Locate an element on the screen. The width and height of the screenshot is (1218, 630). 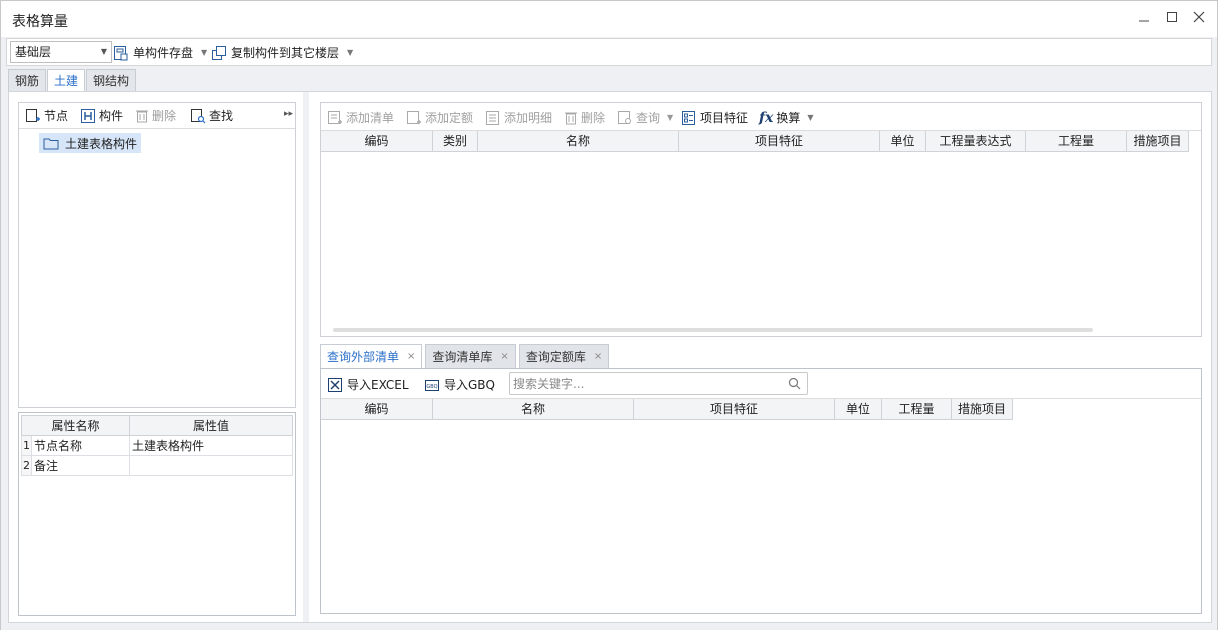
import-gbq-button: GBQ 导入GBQ is located at coordinates (459, 384).